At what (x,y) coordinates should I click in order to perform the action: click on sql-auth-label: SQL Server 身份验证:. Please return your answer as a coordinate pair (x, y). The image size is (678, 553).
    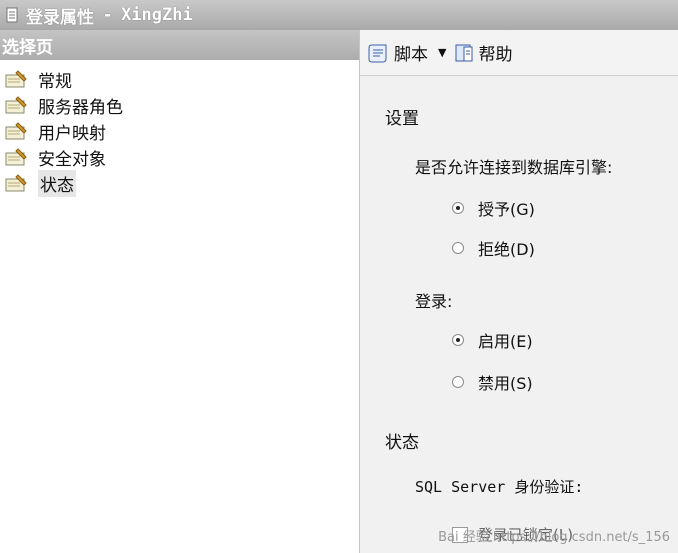
    Looking at the image, I should click on (499, 487).